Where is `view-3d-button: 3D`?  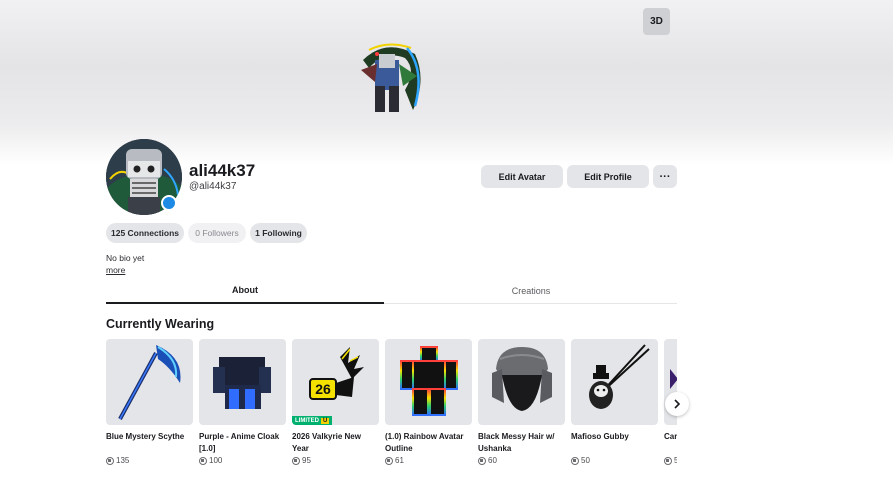
view-3d-button: 3D is located at coordinates (656, 21).